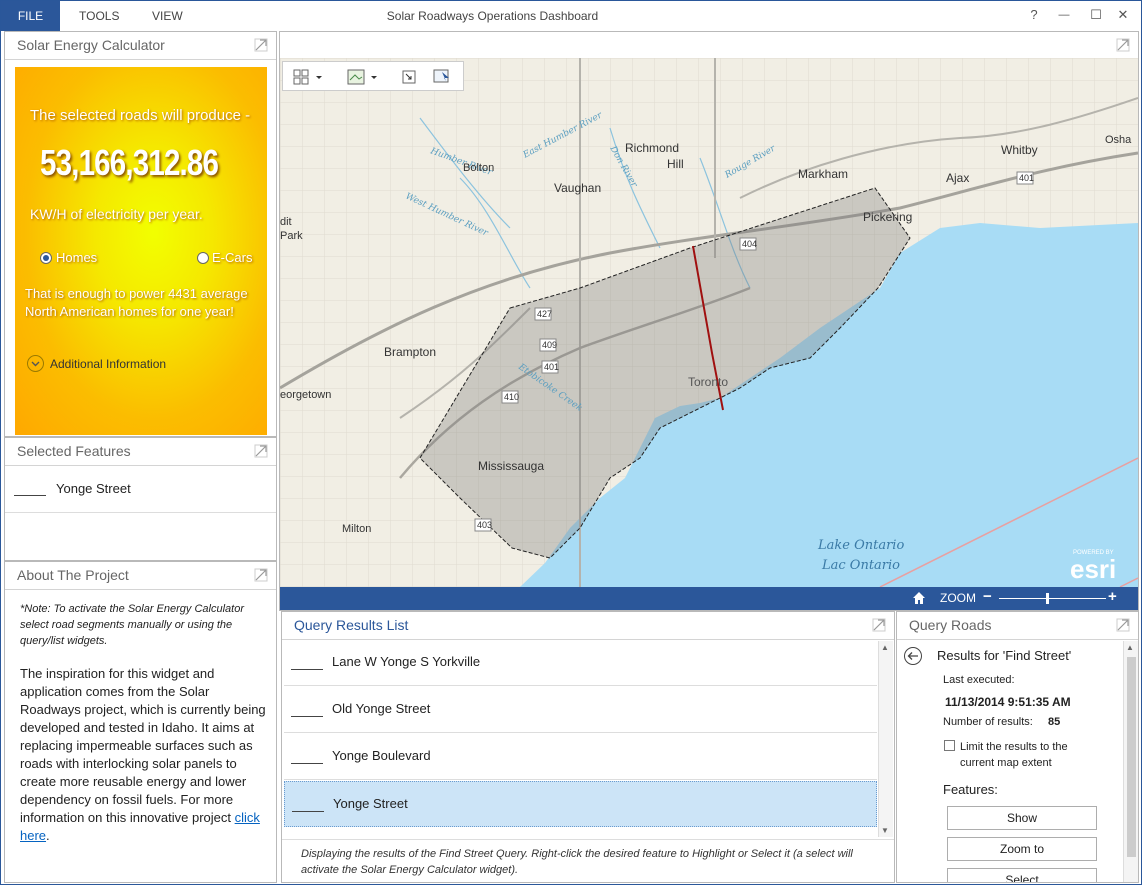  Describe the element at coordinates (409, 77) in the screenshot. I see `select-features-icon` at that location.